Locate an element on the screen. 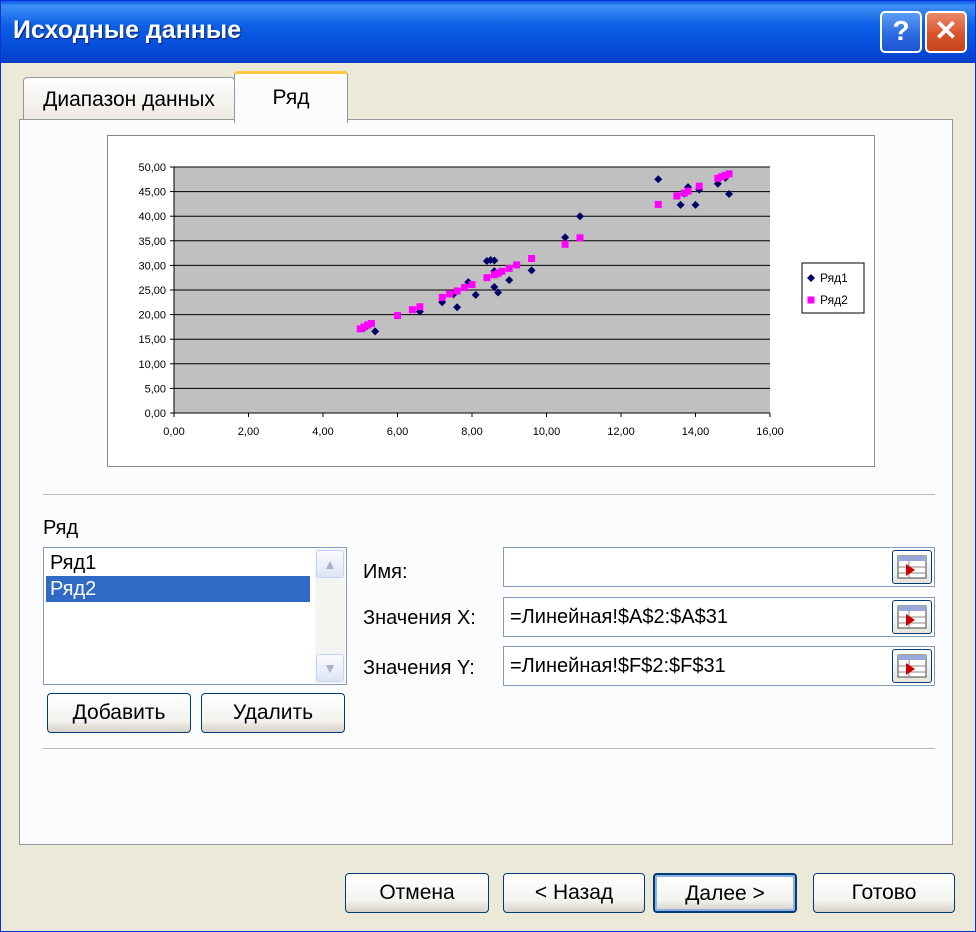  y-tick-label: 0,00 is located at coordinates (155, 414).